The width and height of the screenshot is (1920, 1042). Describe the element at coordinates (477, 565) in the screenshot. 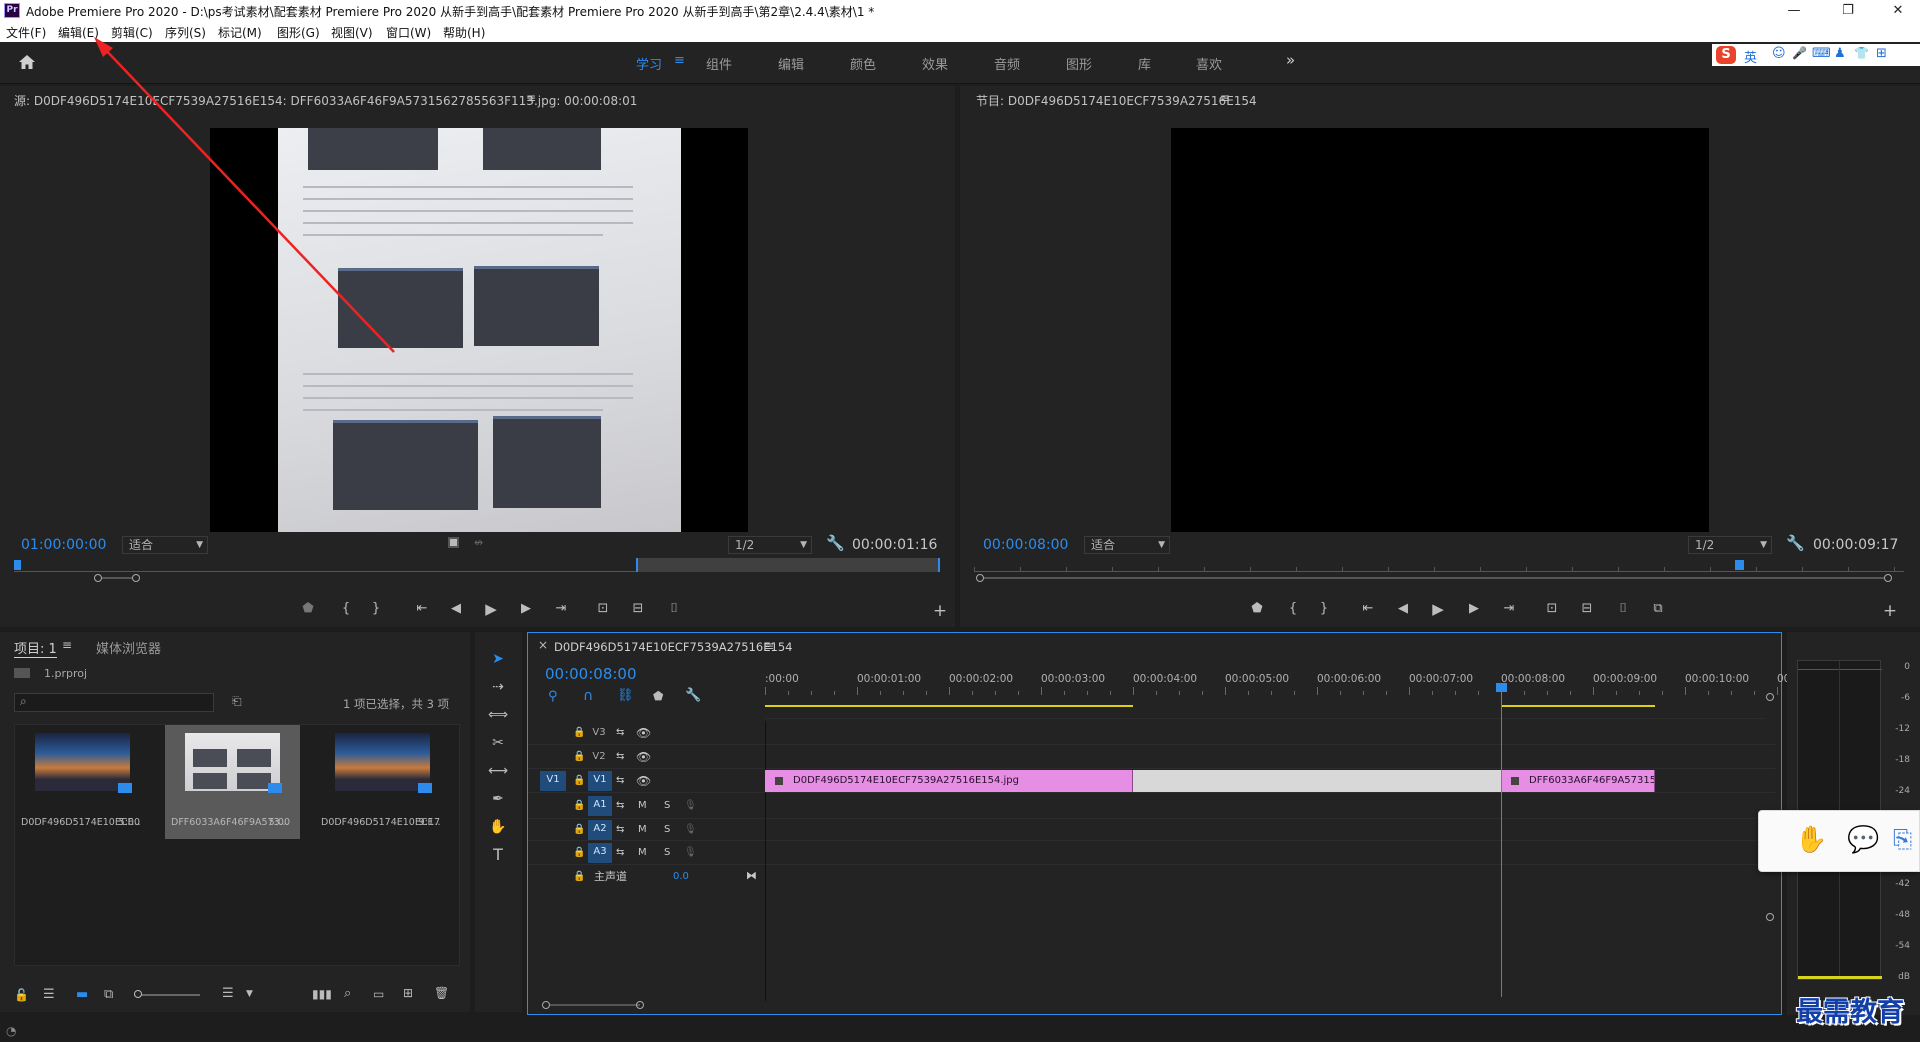

I see `source-time-ruler` at that location.